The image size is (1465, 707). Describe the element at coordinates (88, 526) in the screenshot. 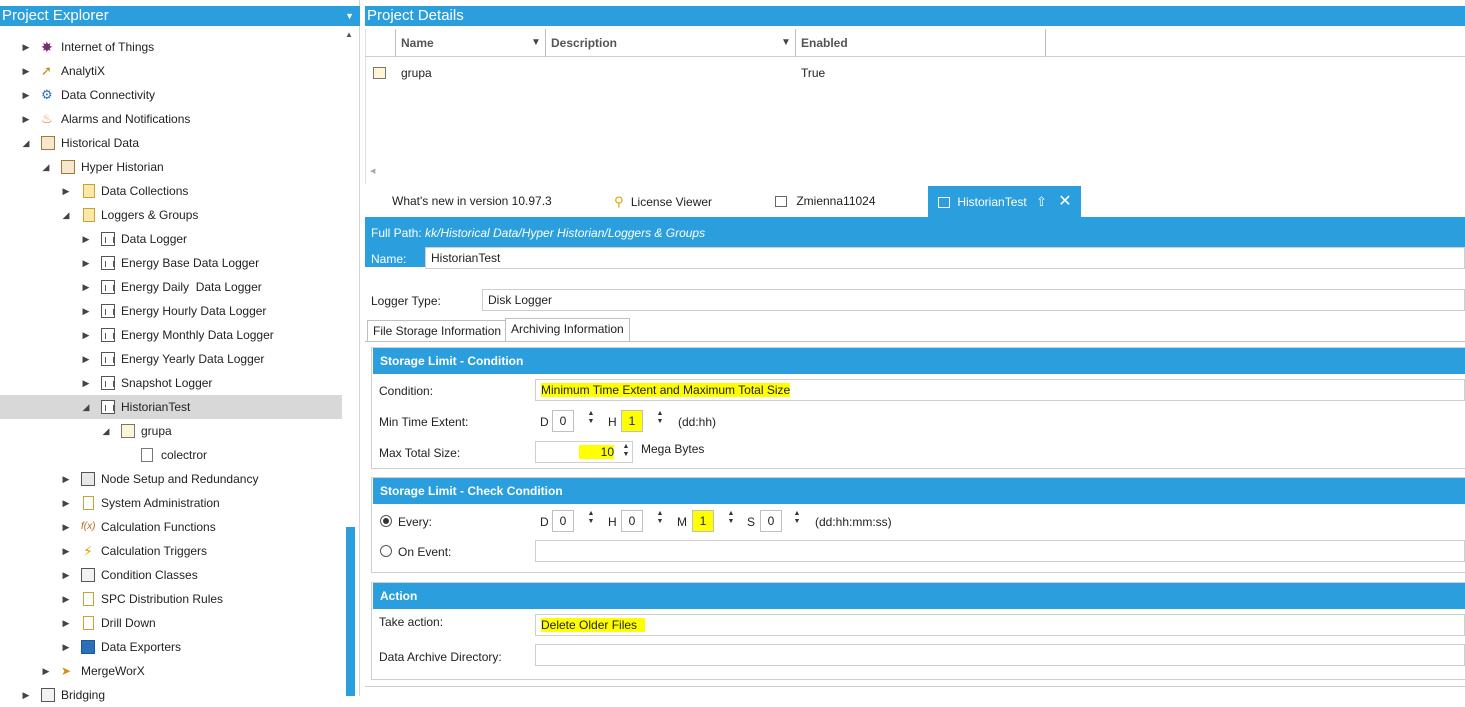

I see `function-icon: f(x)` at that location.